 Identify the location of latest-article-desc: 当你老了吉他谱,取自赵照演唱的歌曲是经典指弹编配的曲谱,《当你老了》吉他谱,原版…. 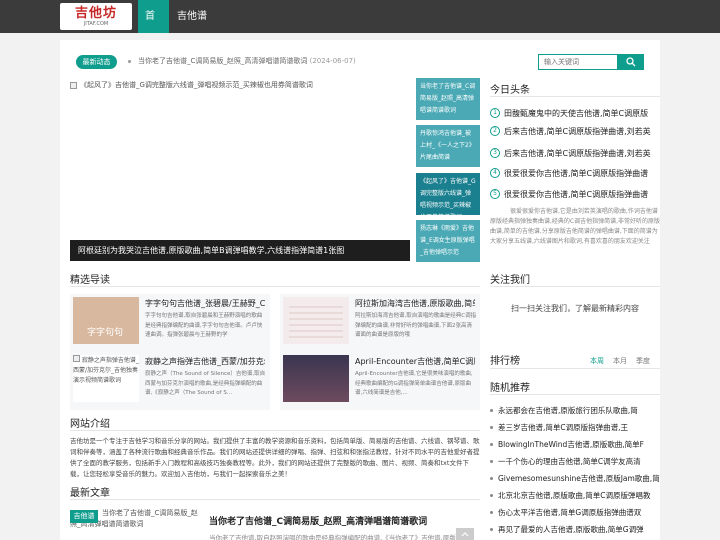
(335, 537).